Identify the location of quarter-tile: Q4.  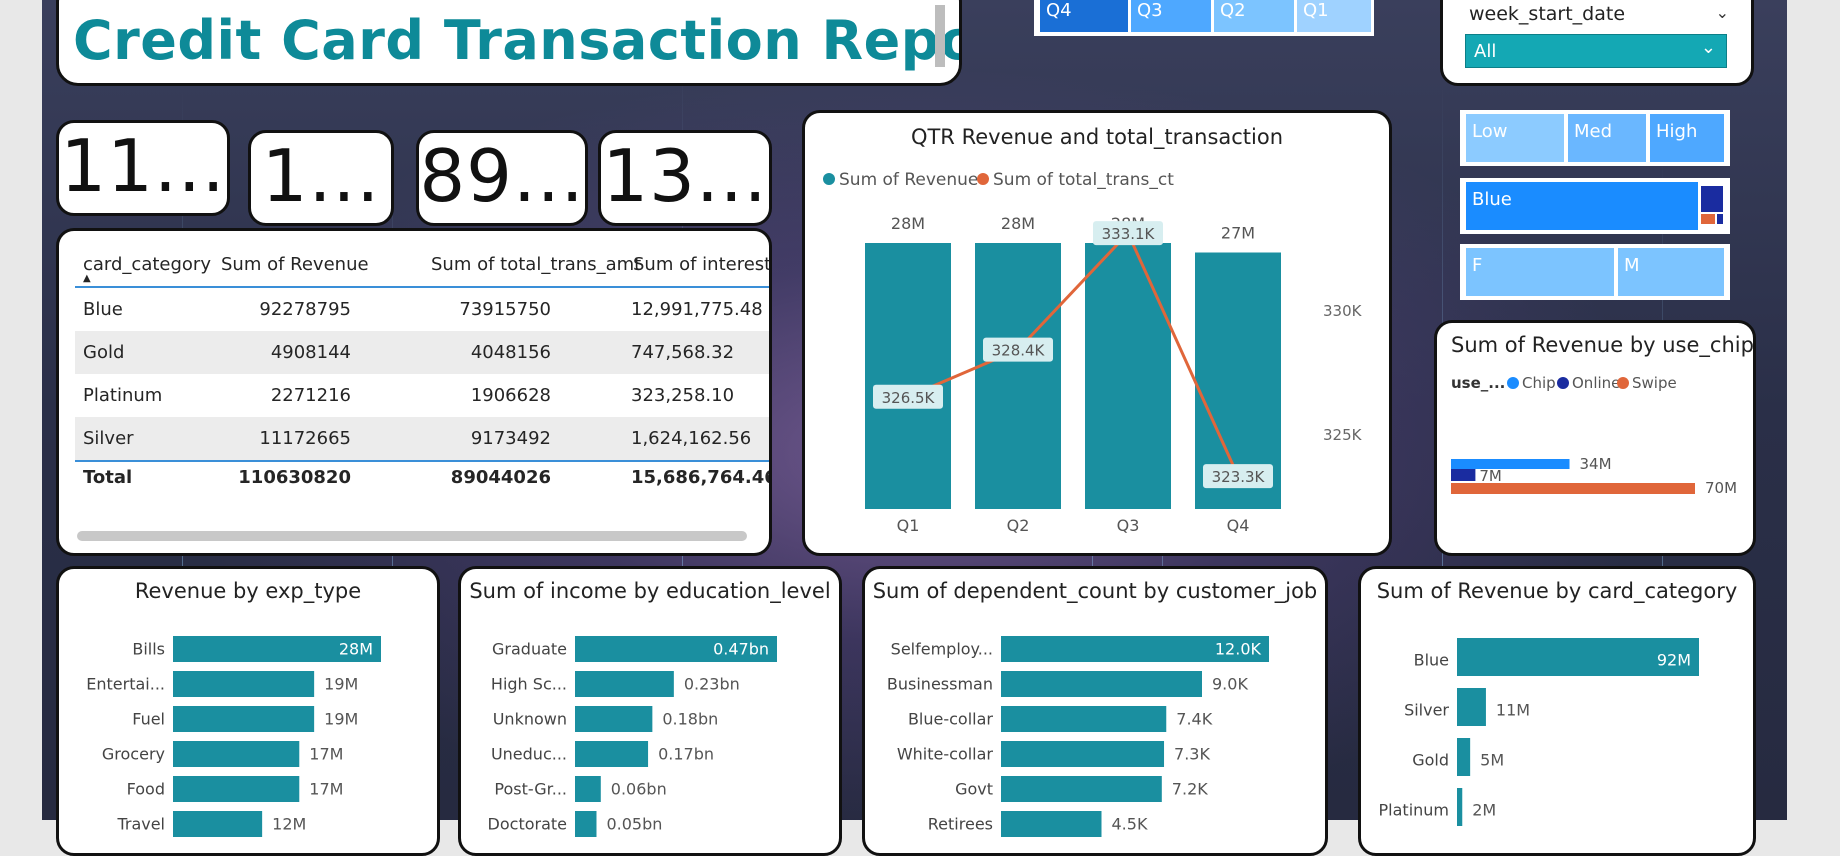
(1084, 16).